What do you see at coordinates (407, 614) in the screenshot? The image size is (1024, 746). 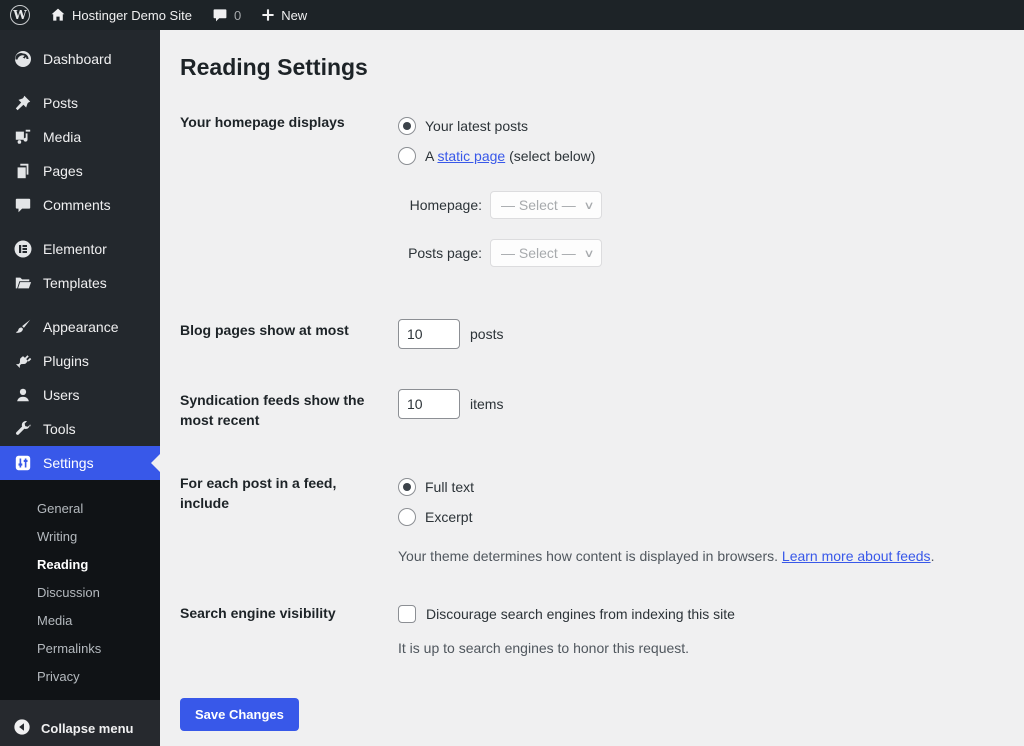 I see `discourage-indexing-checkbox` at bounding box center [407, 614].